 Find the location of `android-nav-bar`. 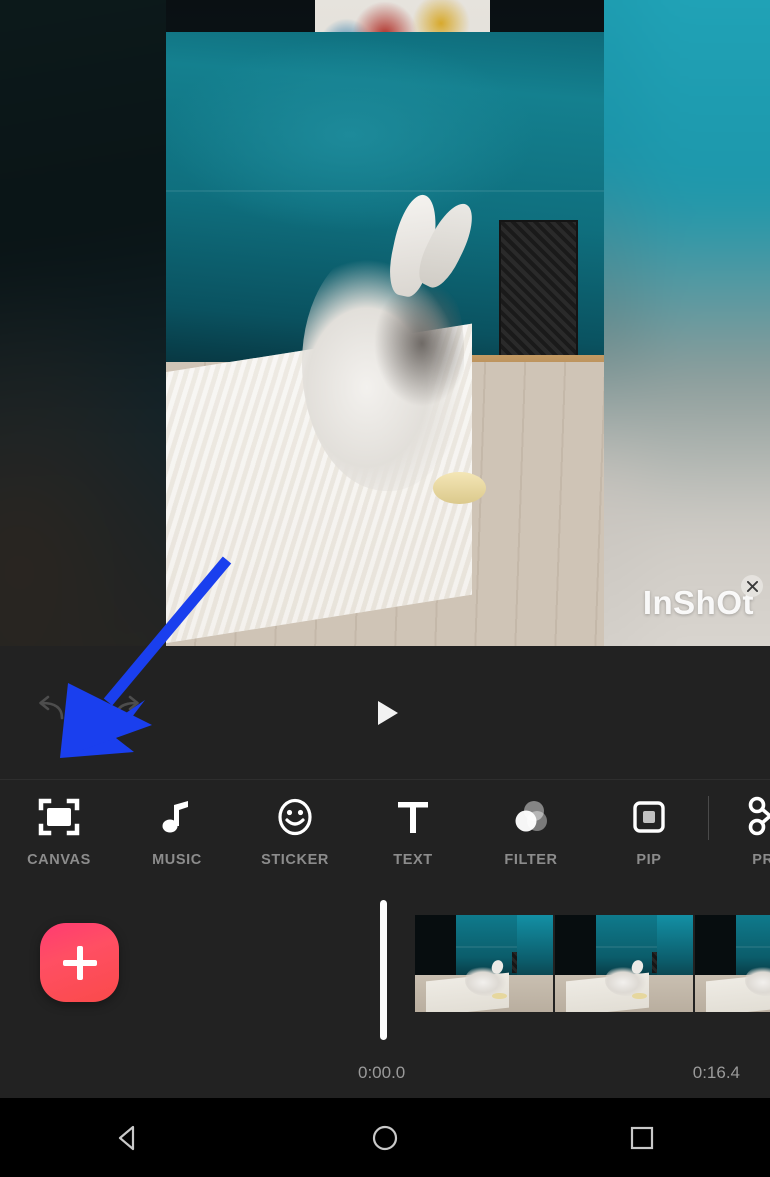

android-nav-bar is located at coordinates (385, 1137).